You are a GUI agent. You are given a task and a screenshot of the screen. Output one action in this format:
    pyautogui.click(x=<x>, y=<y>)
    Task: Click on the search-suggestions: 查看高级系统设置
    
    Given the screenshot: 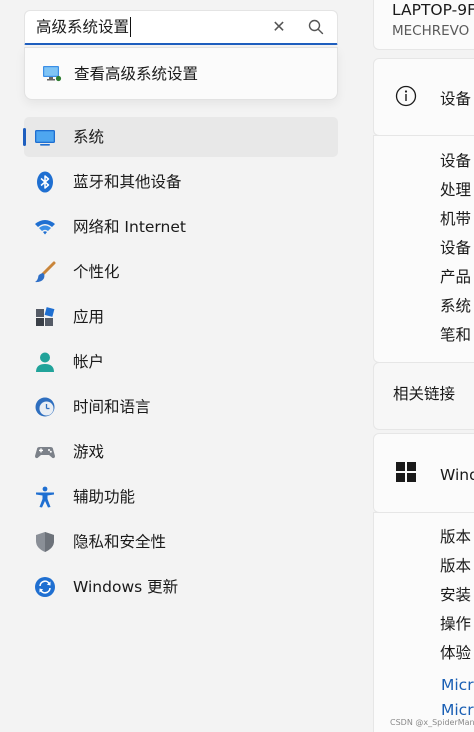 What is the action you would take?
    pyautogui.click(x=181, y=73)
    